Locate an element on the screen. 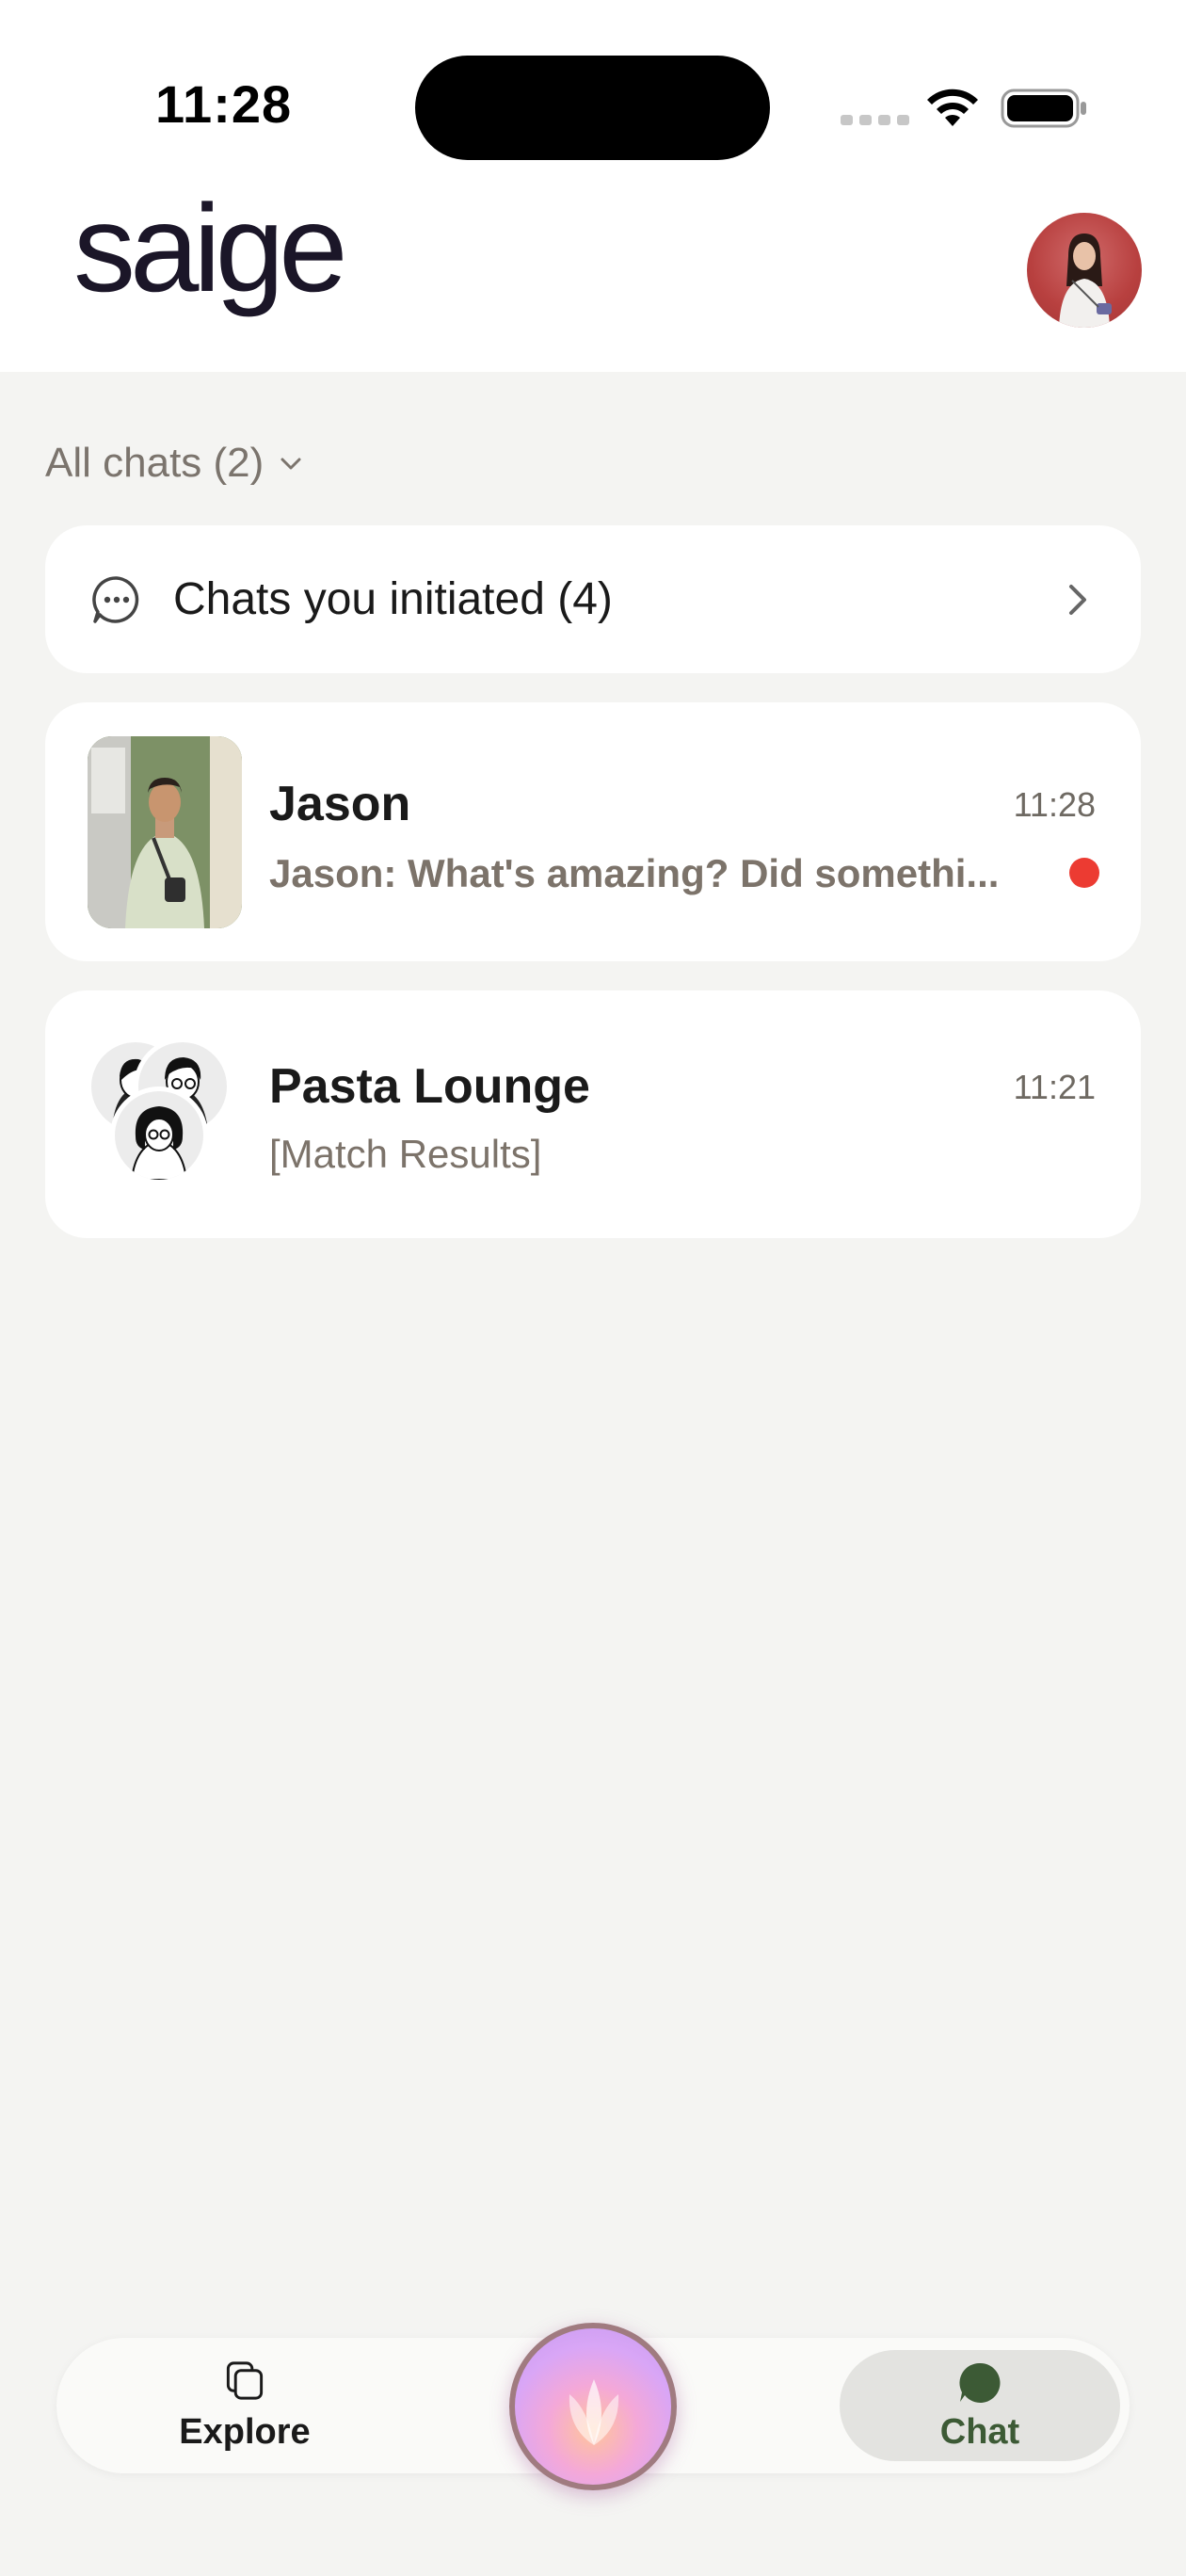 The width and height of the screenshot is (1186, 2576). nav-chat-label: Chat is located at coordinates (979, 2431).